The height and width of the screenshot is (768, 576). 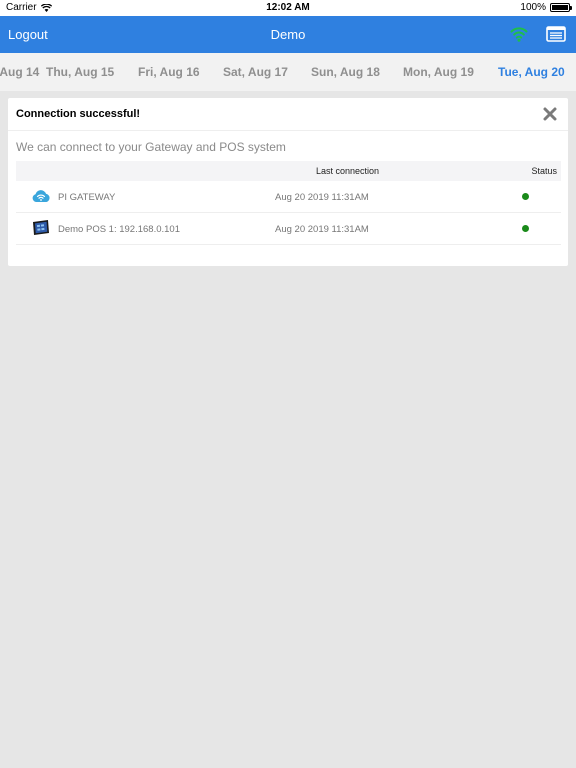 I want to click on date-tab: Sun, Aug 18, so click(x=345, y=72).